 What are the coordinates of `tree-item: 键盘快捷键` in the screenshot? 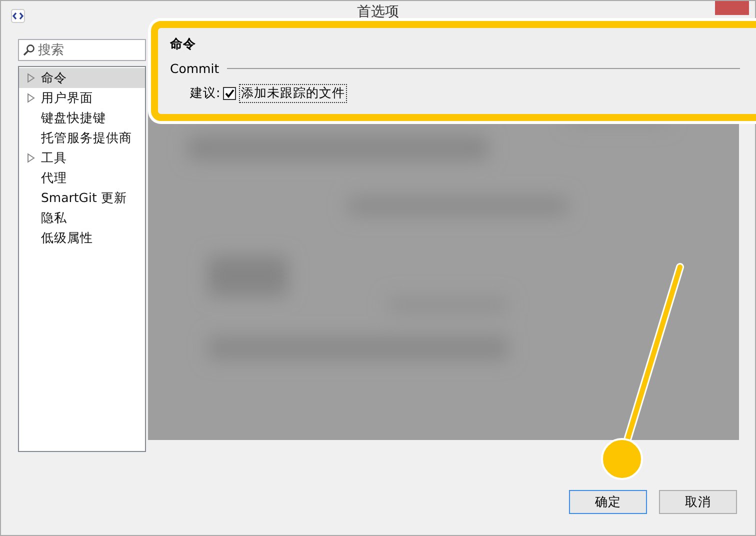 It's located at (82, 118).